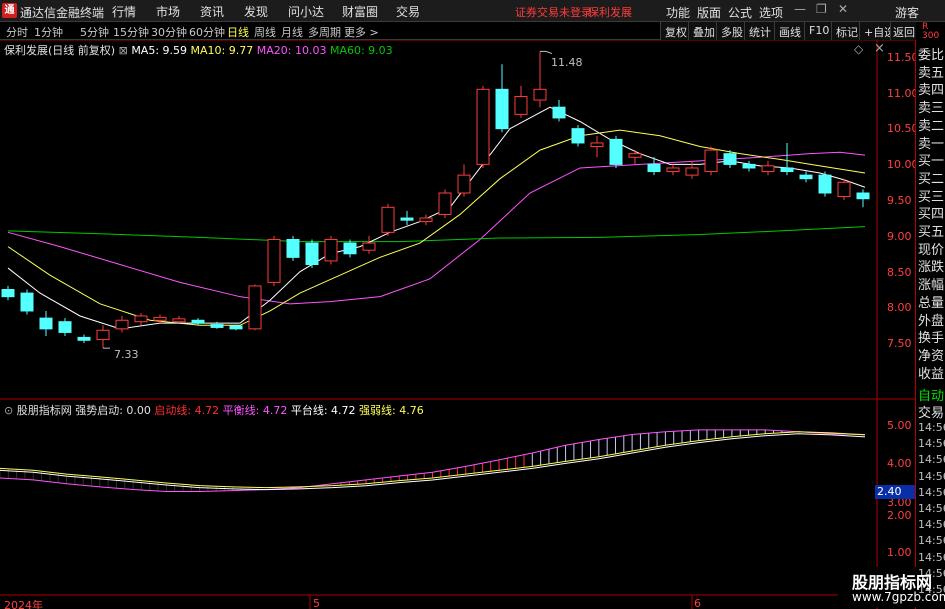  I want to click on draw-line-button: 画线, so click(789, 31).